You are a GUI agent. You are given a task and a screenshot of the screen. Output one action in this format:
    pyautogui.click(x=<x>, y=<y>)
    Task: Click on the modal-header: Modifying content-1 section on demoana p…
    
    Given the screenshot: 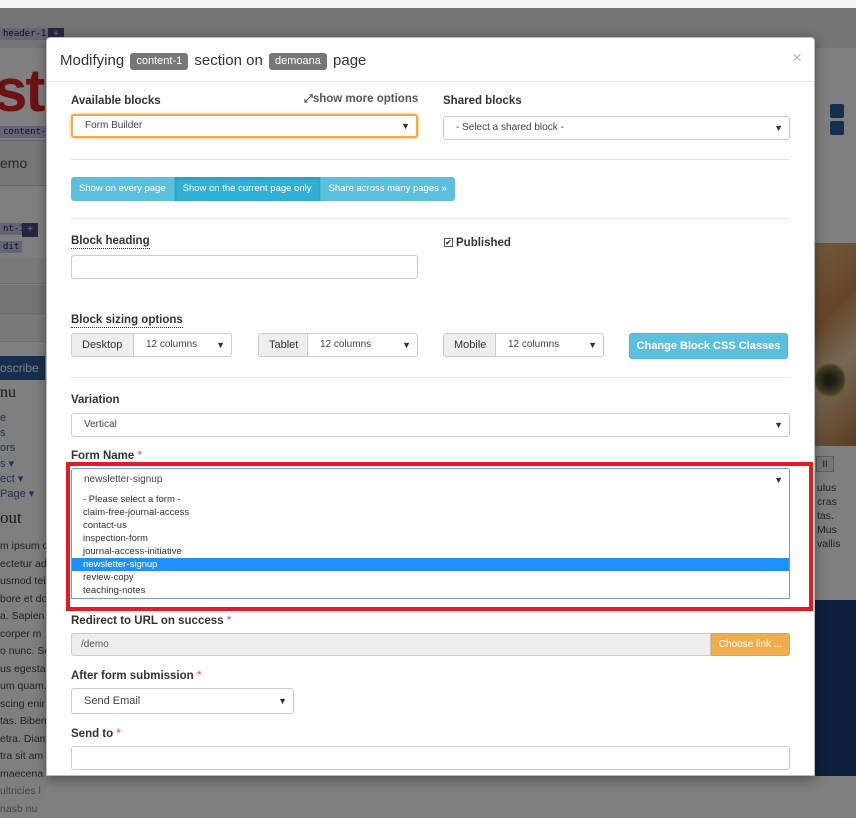 What is the action you would take?
    pyautogui.click(x=430, y=60)
    